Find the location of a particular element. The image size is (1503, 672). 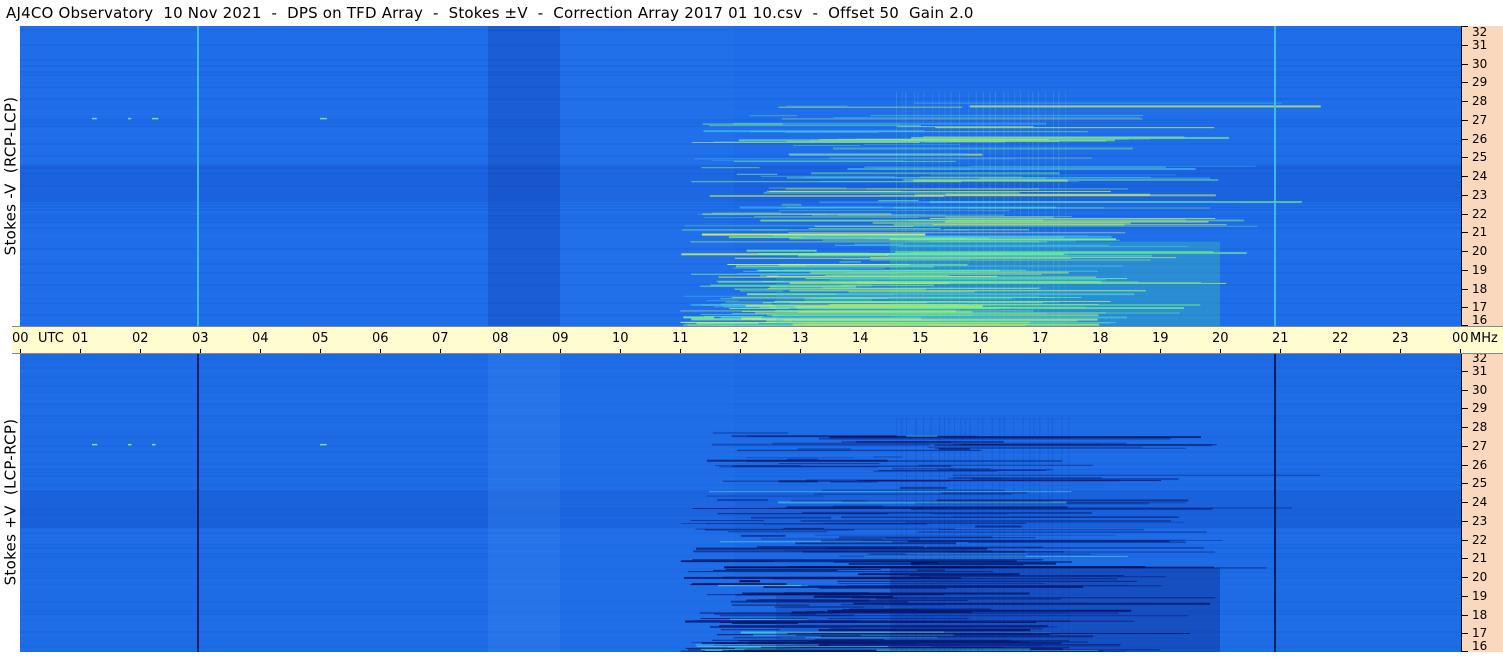

utc-tick-label: 14 is located at coordinates (860, 338).